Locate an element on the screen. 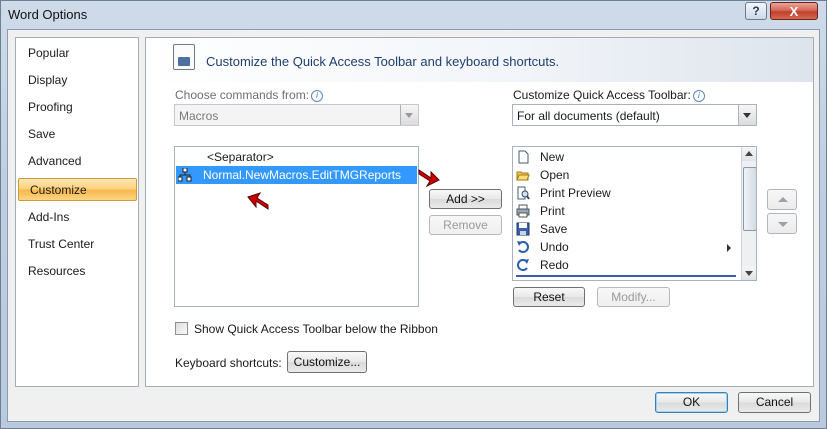  customize-qat-select: For all documents (default) is located at coordinates (634, 115).